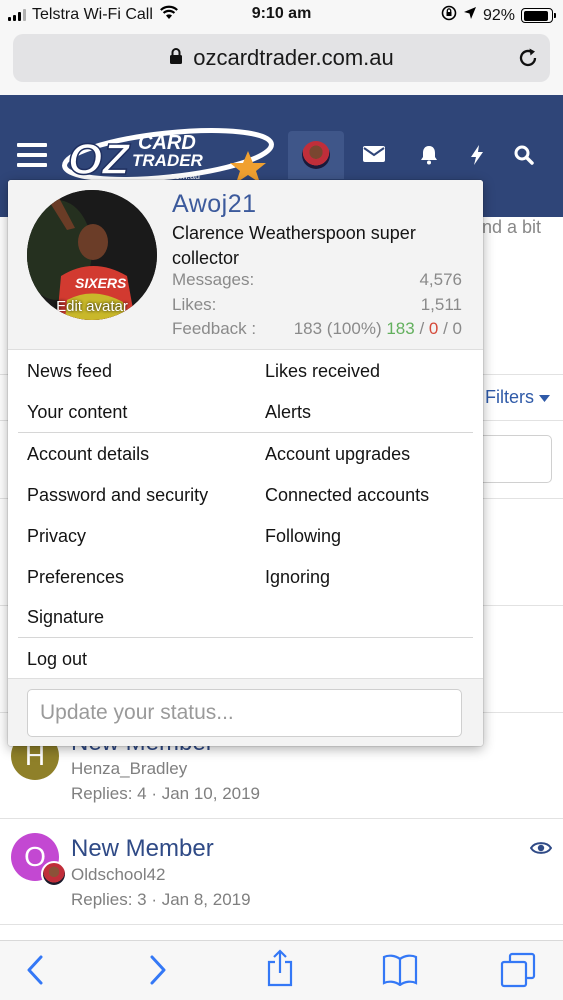 The image size is (563, 1000). What do you see at coordinates (457, 328) in the screenshot?
I see `feedback-neutral: 0` at bounding box center [457, 328].